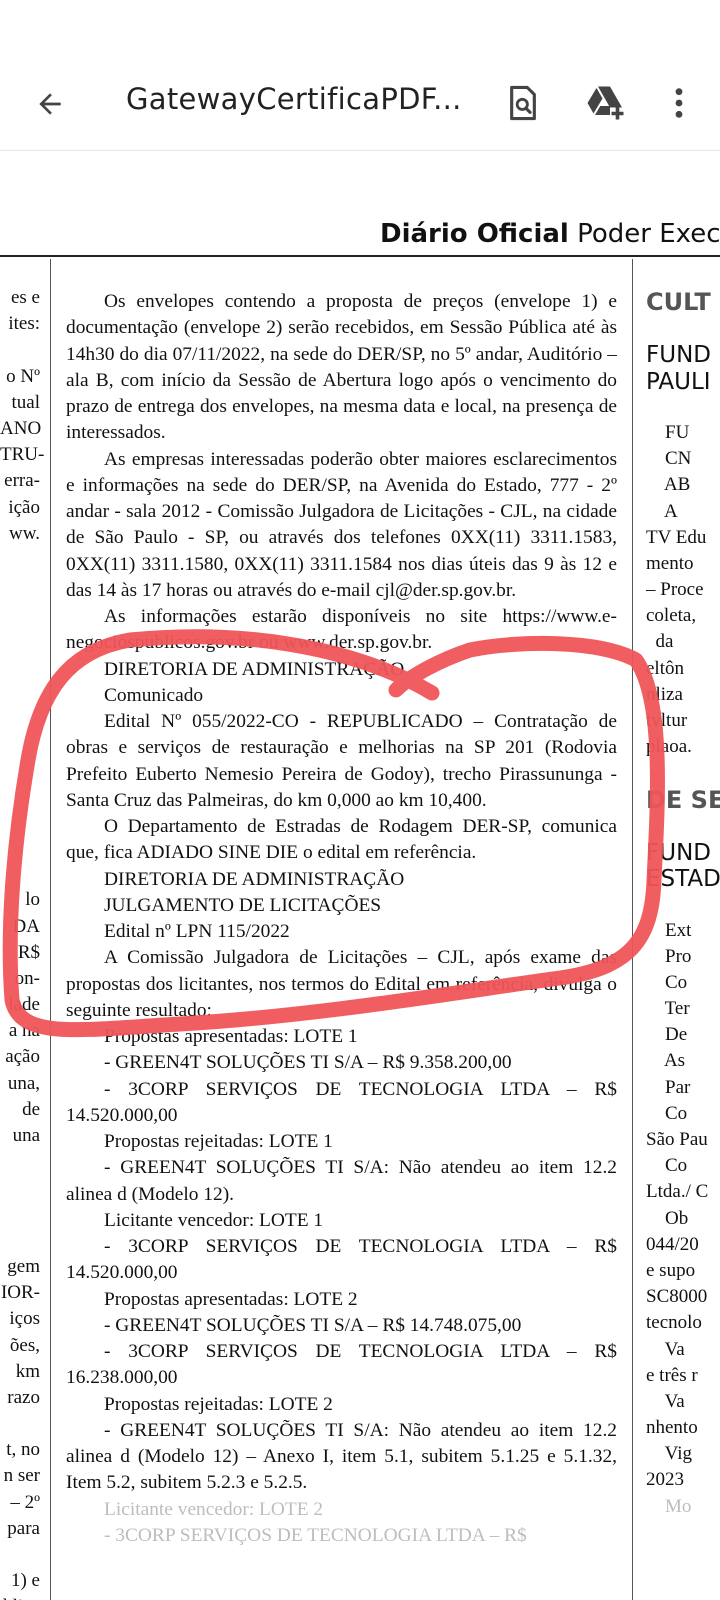 The image size is (720, 1600). I want to click on document-search-icon, so click(523, 103).